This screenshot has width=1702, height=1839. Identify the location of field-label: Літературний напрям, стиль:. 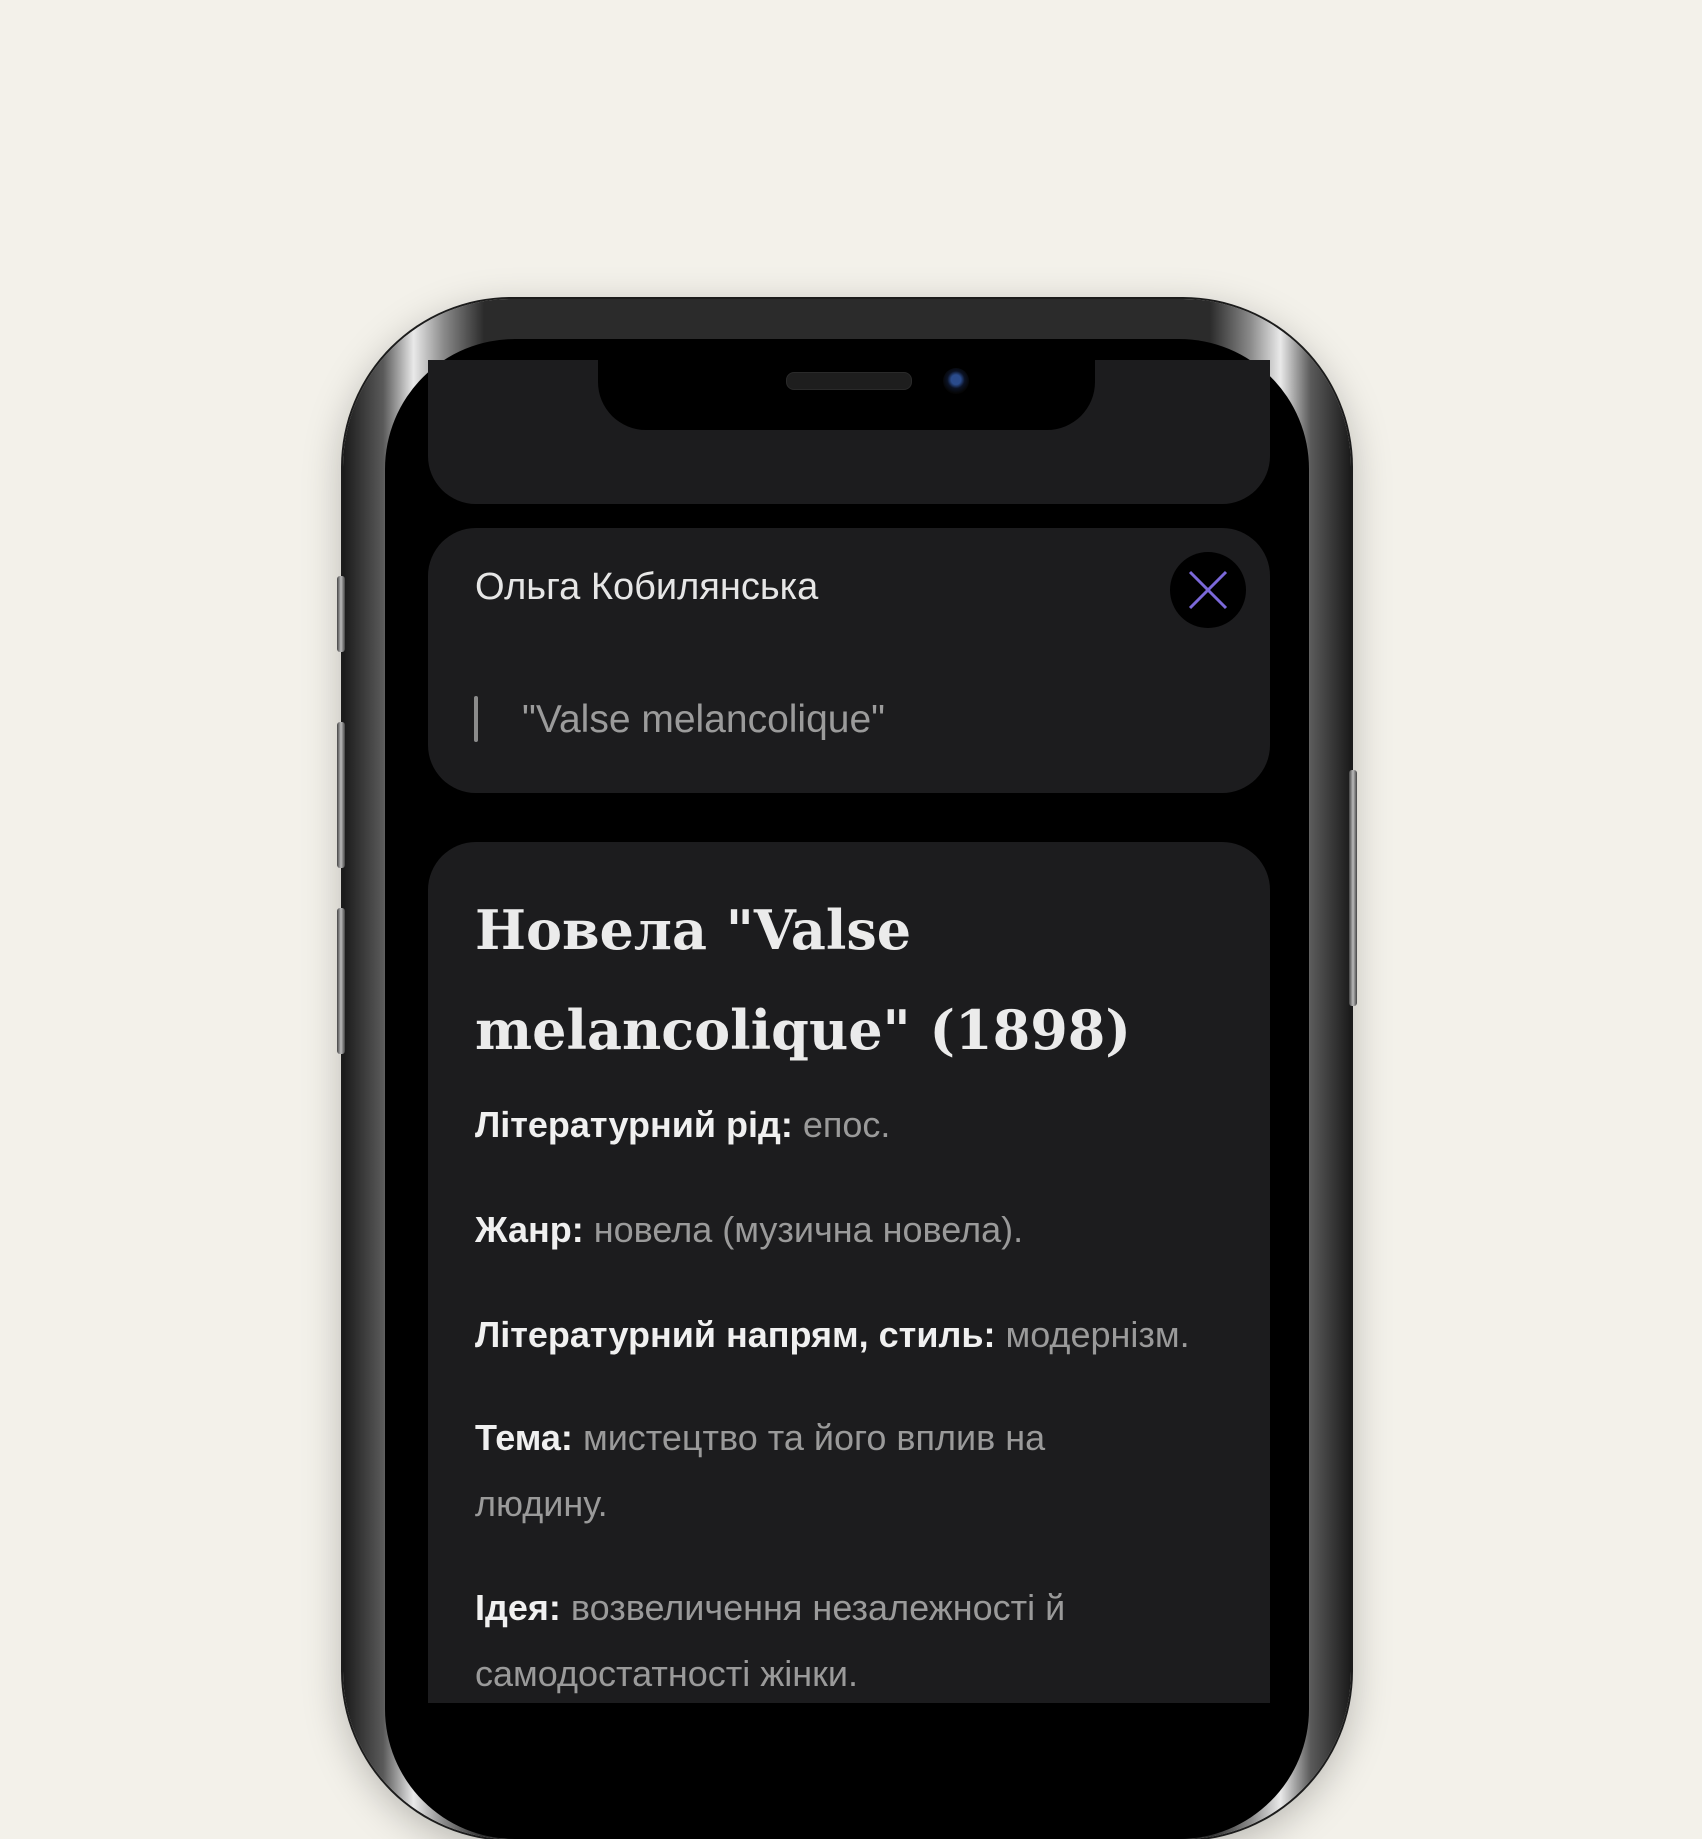
(735, 1334).